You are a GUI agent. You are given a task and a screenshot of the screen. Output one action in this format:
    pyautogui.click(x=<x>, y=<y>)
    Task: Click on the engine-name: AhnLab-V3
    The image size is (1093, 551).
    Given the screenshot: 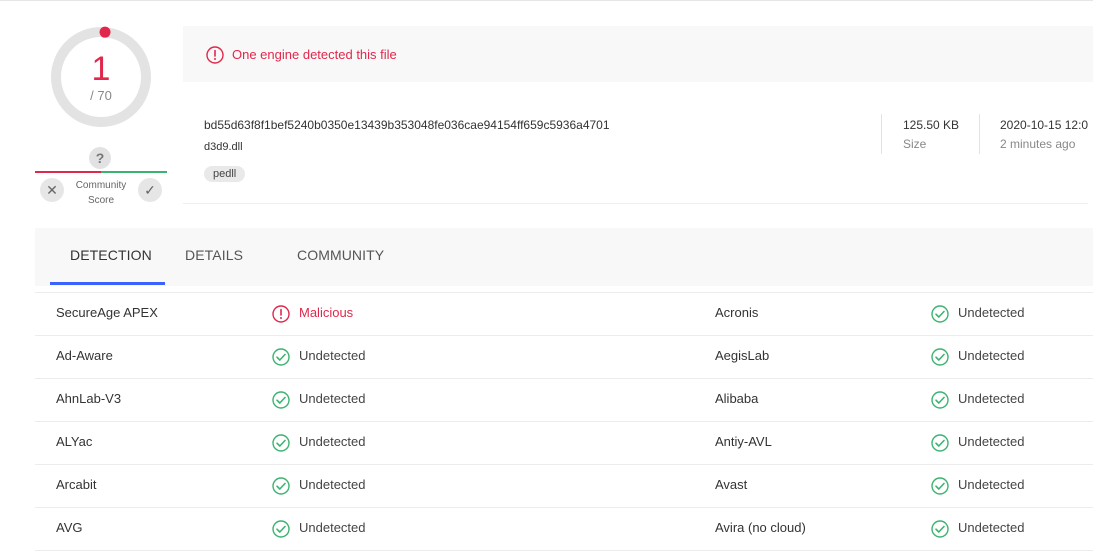 What is the action you would take?
    pyautogui.click(x=89, y=398)
    